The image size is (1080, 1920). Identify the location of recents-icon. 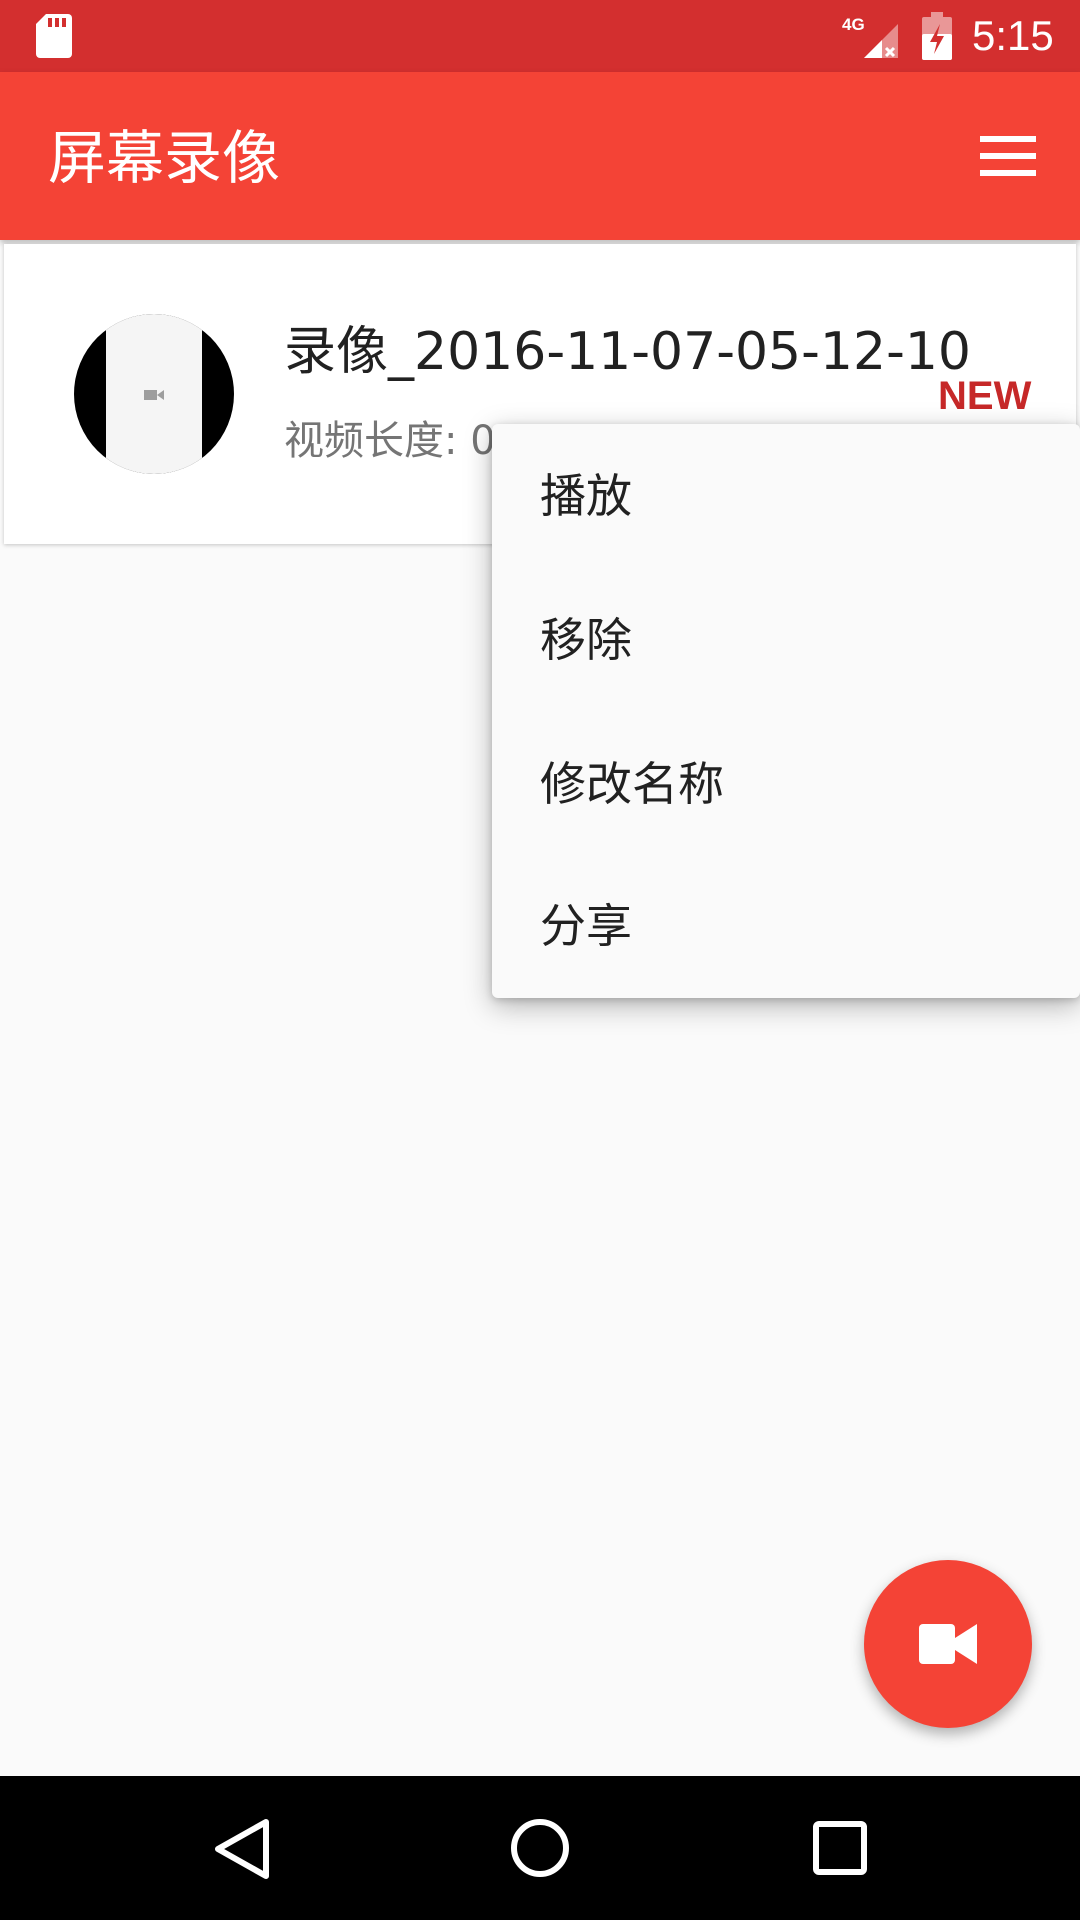
(840, 1848).